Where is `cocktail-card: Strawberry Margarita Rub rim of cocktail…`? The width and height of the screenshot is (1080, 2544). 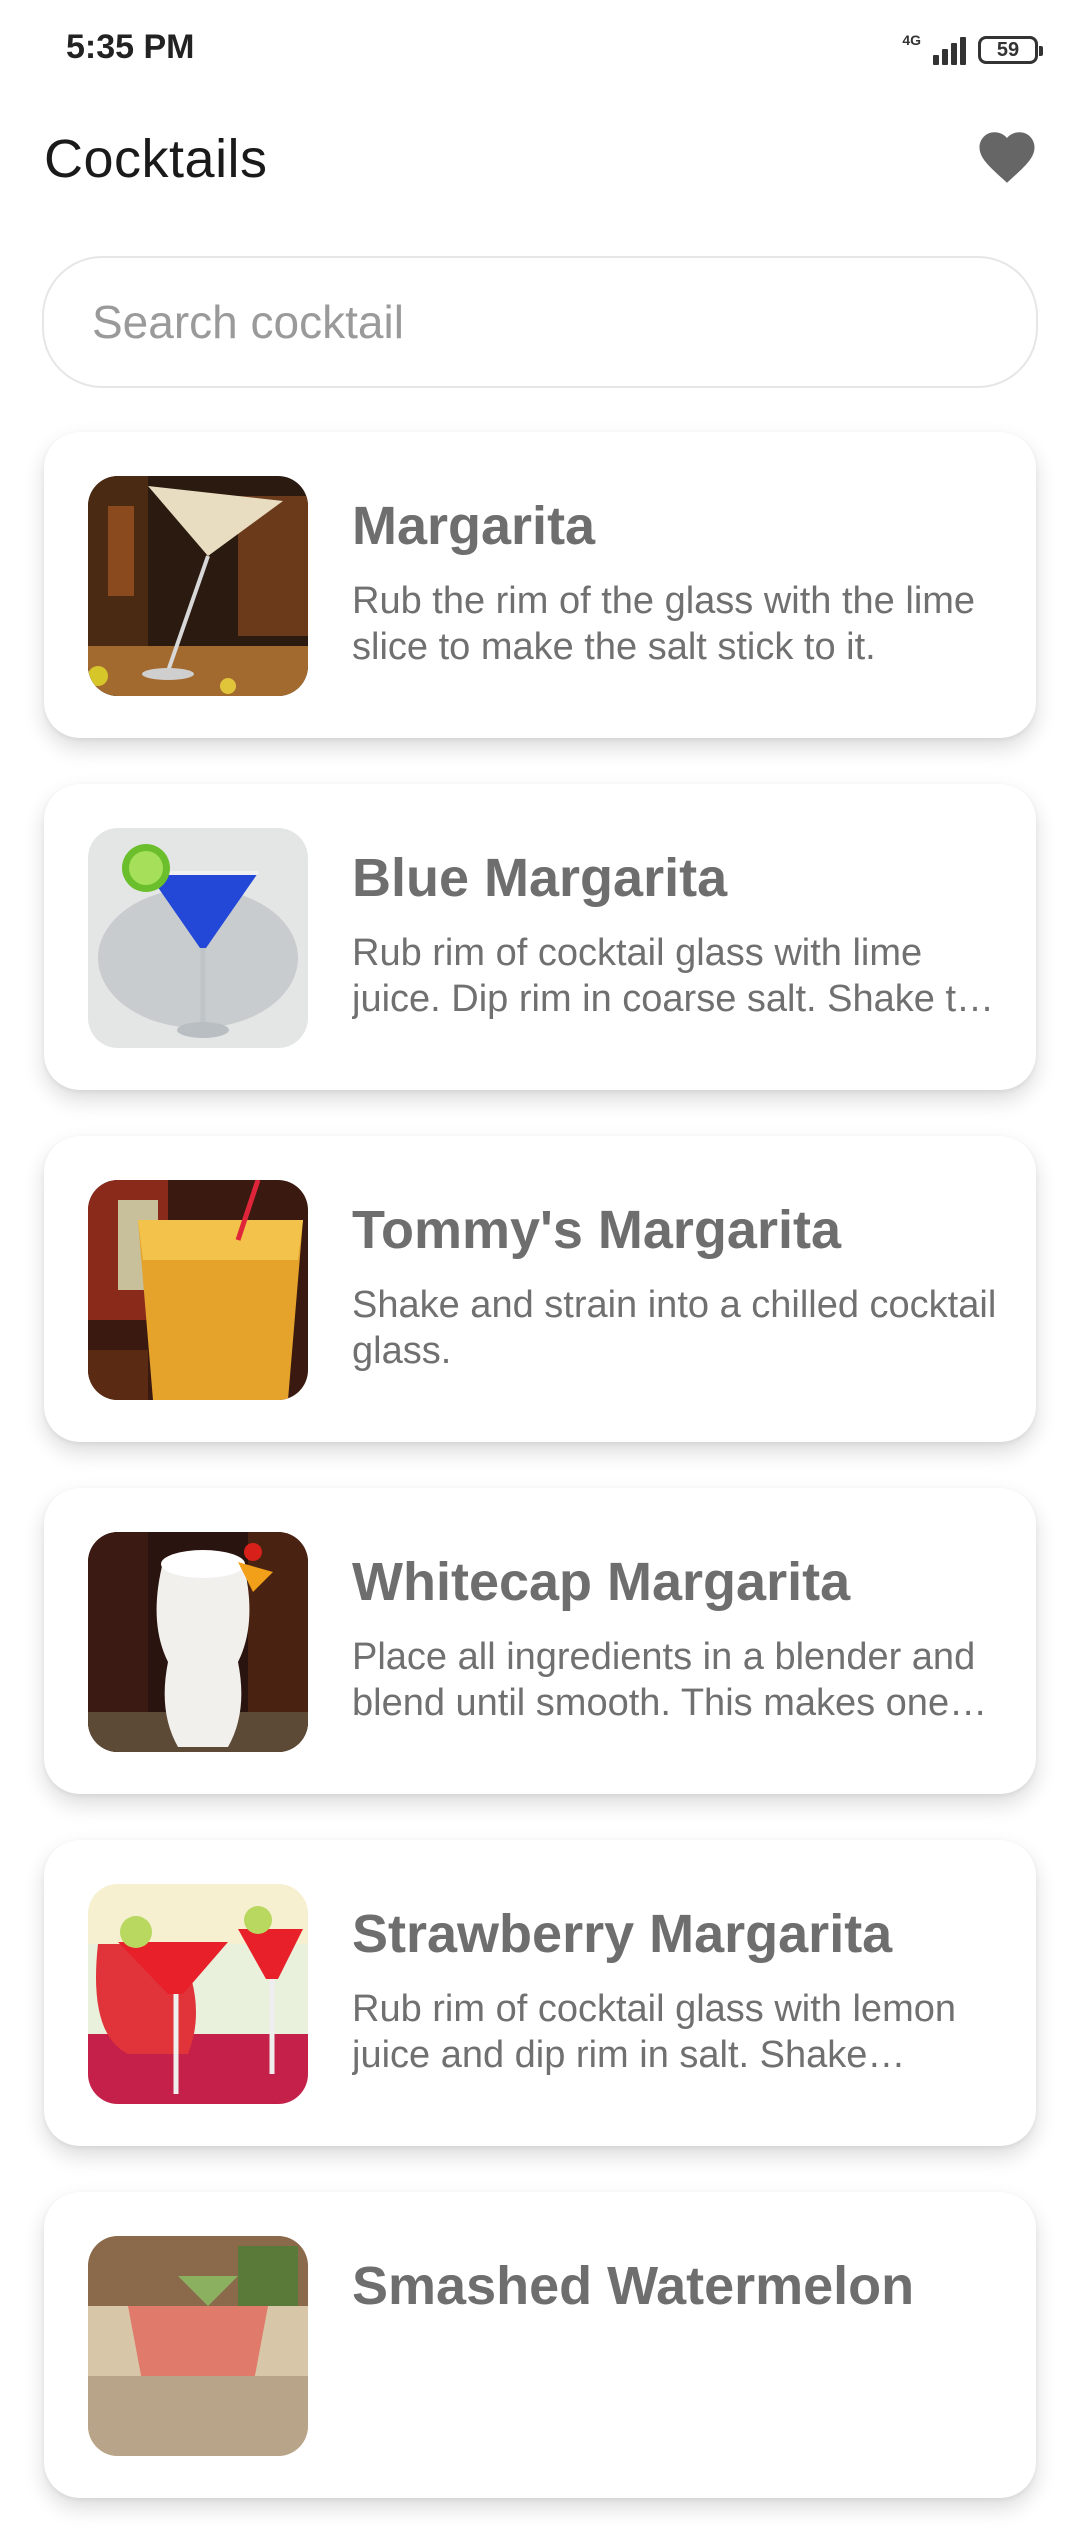 cocktail-card: Strawberry Margarita Rub rim of cocktail… is located at coordinates (540, 1993).